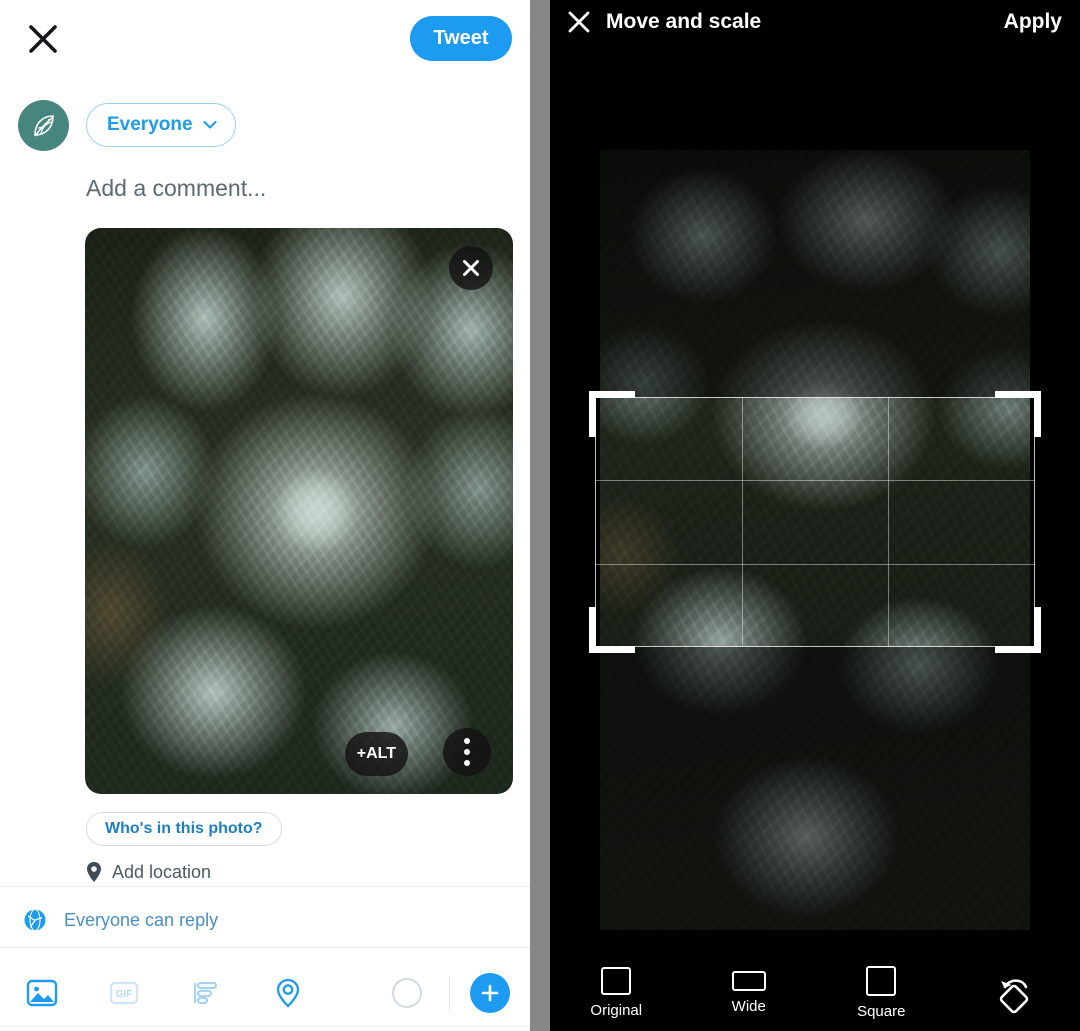 The height and width of the screenshot is (1031, 1080). What do you see at coordinates (616, 1010) in the screenshot?
I see `ratio-label: Original` at bounding box center [616, 1010].